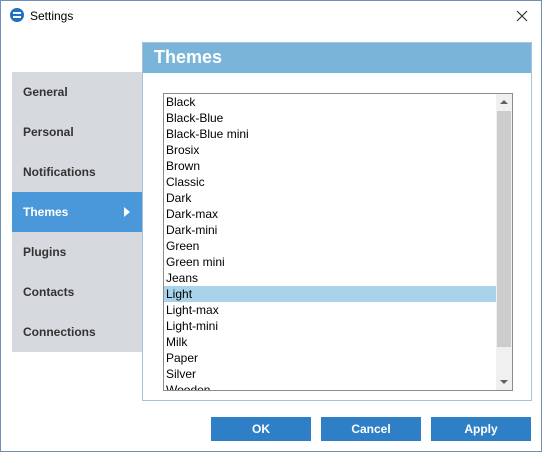 The width and height of the screenshot is (542, 452). What do you see at coordinates (330, 118) in the screenshot?
I see `list-item: Black-Blue` at bounding box center [330, 118].